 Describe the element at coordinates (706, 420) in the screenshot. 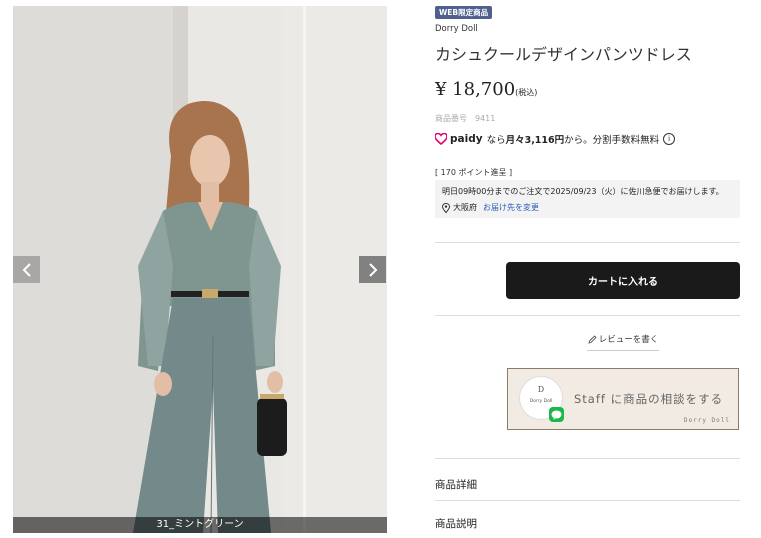

I see `staff-banner-brand: Dorry Doll` at that location.